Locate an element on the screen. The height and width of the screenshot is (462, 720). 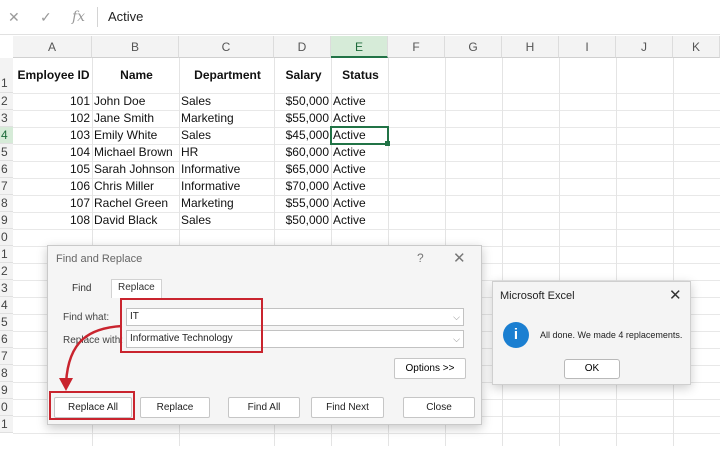
table-cell: 108 is located at coordinates (52, 220).